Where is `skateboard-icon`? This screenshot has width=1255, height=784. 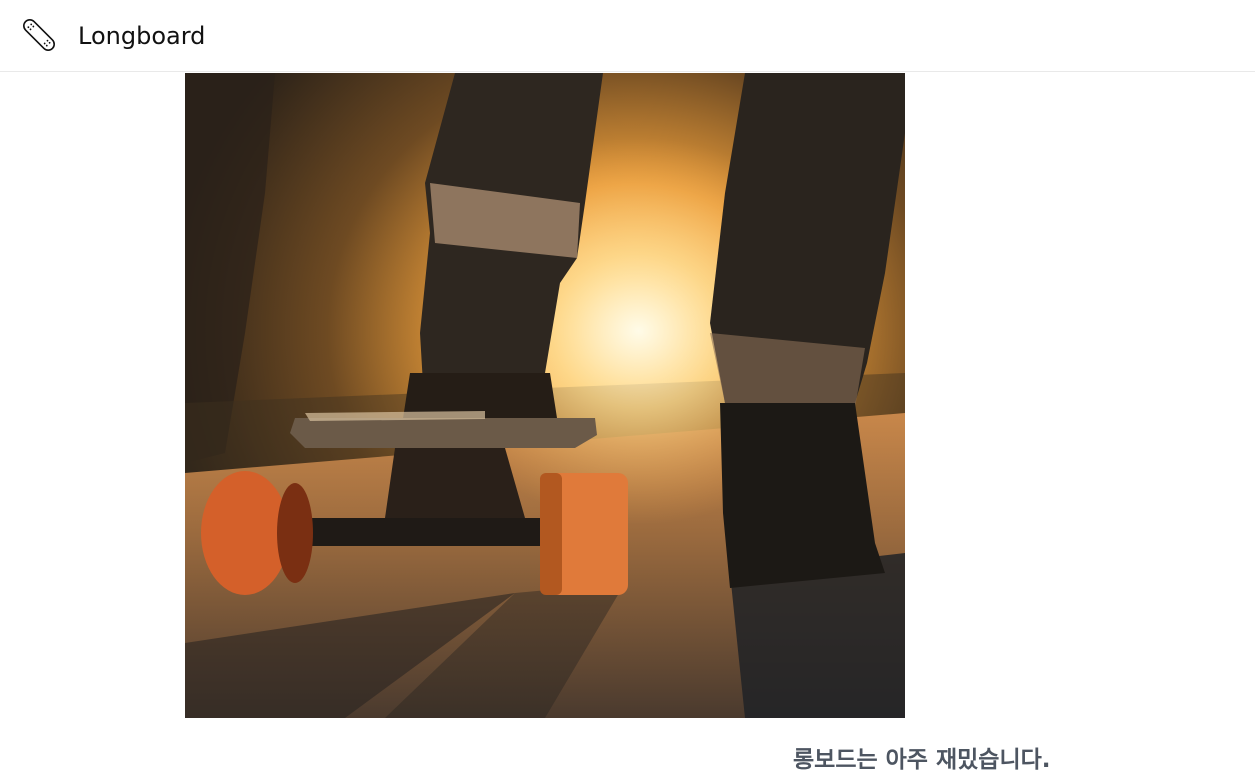 skateboard-icon is located at coordinates (39, 35).